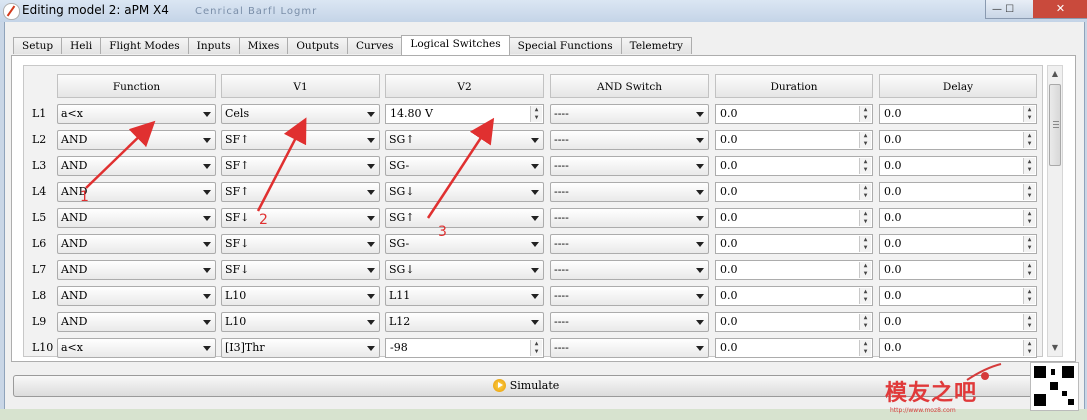 Image resolution: width=1087 pixels, height=420 pixels. I want to click on qr-code-icon, so click(1054, 386).